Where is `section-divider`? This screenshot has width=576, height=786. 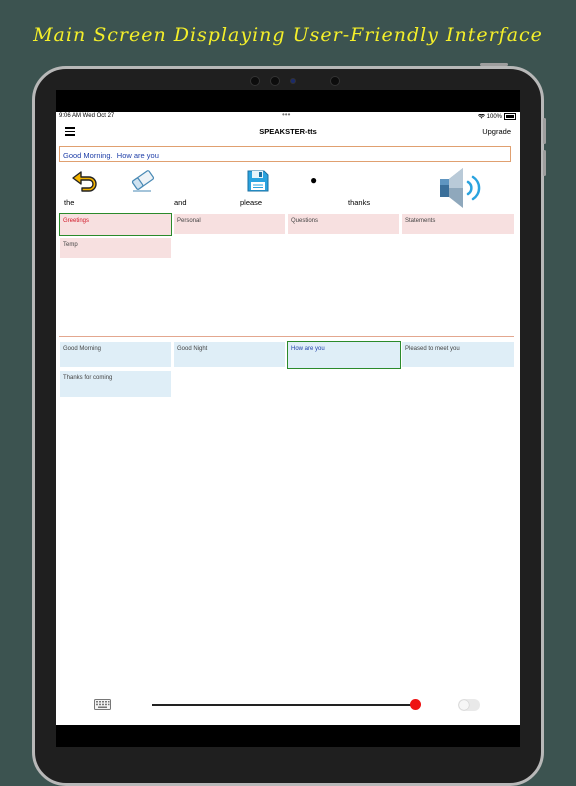 section-divider is located at coordinates (286, 336).